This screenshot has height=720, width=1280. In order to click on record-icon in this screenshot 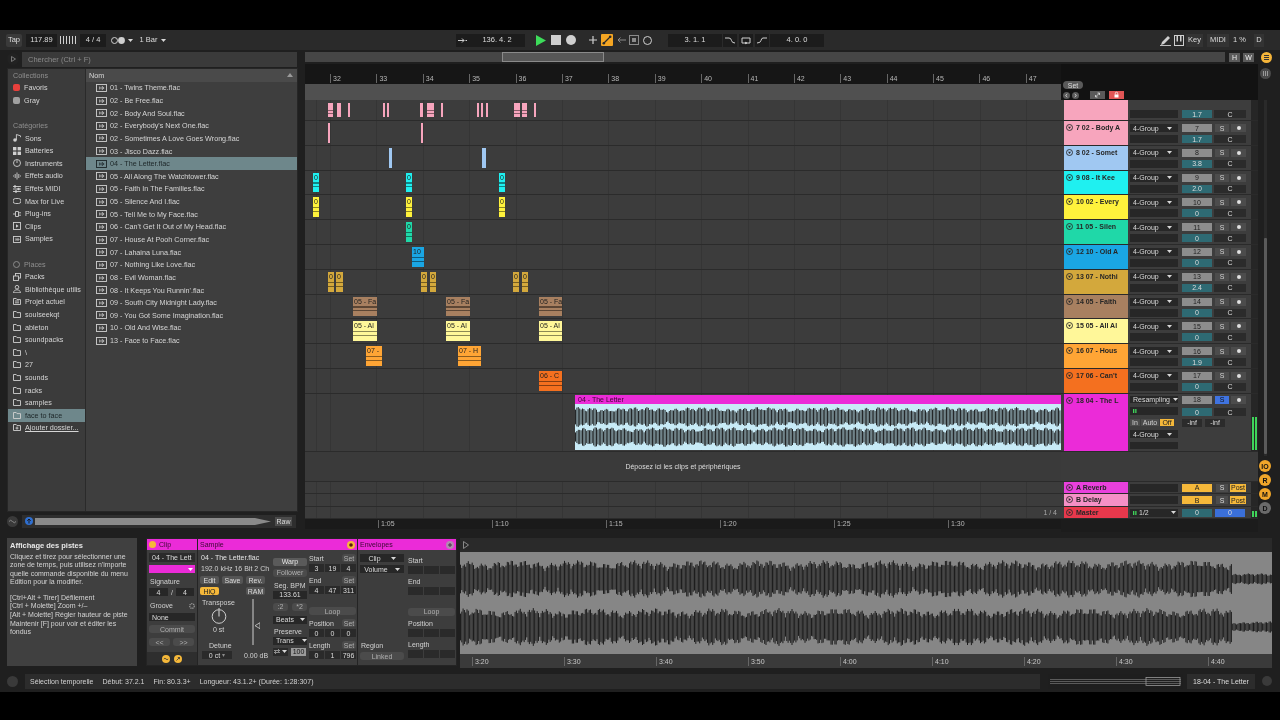, I will do `click(571, 40)`.